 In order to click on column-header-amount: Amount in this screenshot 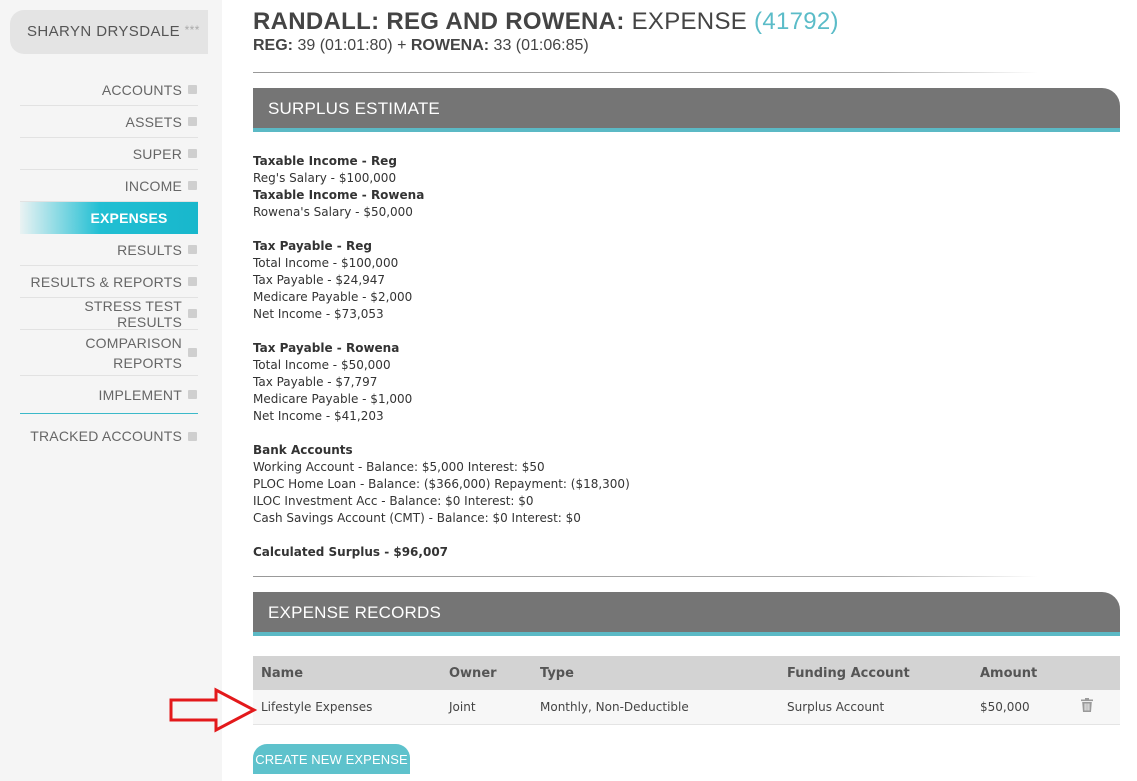, I will do `click(1022, 673)`.